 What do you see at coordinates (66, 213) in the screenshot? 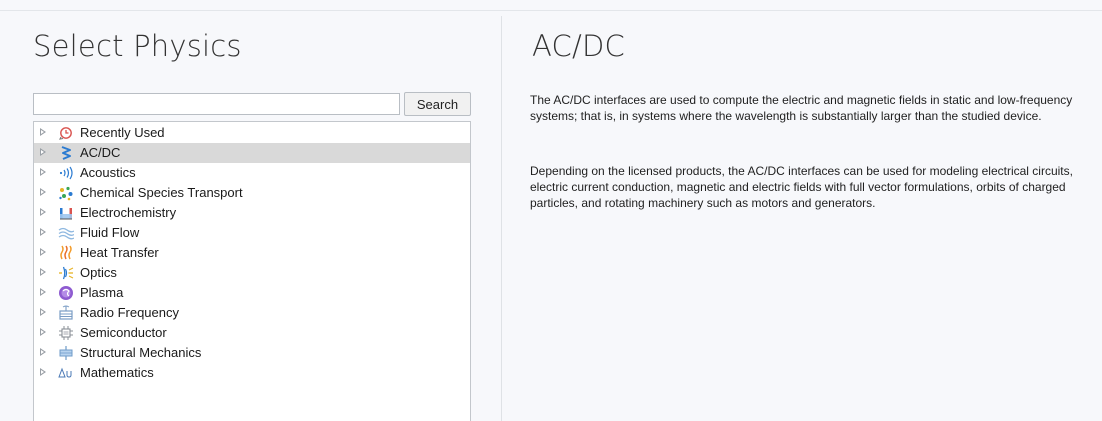
I see `electrochemistry-icon` at bounding box center [66, 213].